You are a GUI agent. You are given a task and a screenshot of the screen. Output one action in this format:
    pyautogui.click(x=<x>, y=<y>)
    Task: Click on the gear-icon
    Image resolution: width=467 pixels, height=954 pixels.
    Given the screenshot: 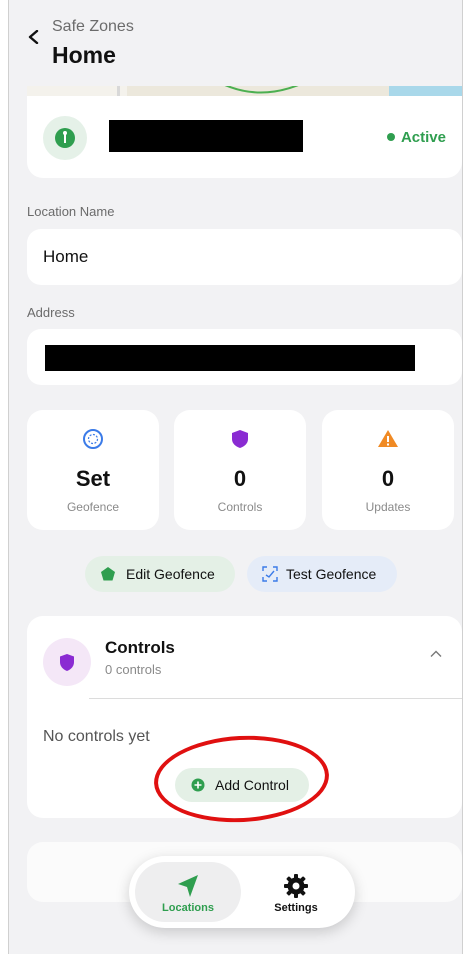 What is the action you would take?
    pyautogui.click(x=296, y=886)
    